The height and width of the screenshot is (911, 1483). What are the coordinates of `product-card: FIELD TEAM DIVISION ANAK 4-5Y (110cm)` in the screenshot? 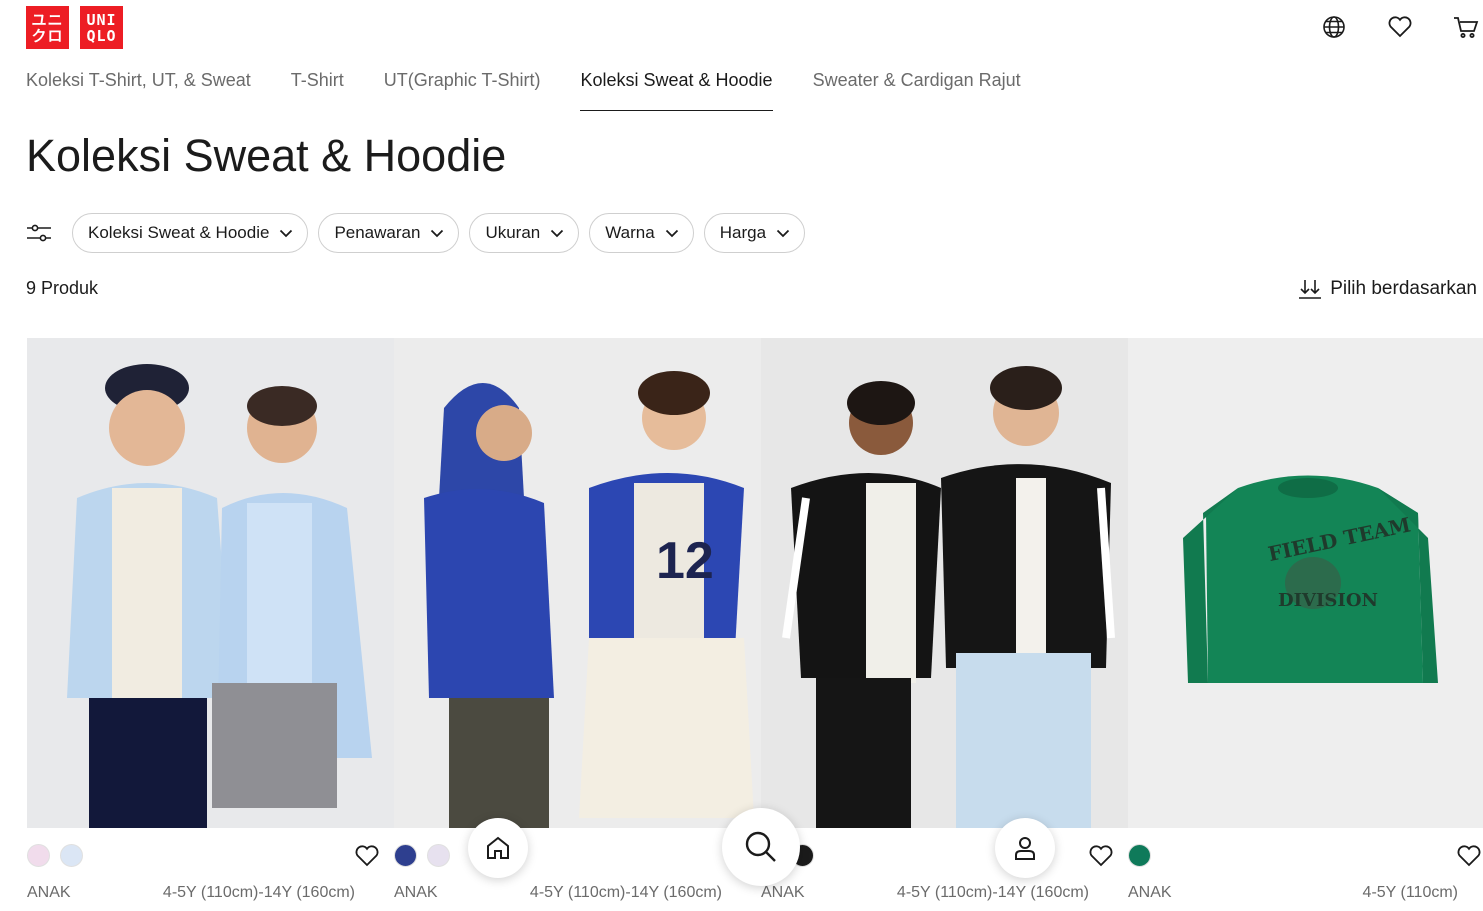 It's located at (1305, 619).